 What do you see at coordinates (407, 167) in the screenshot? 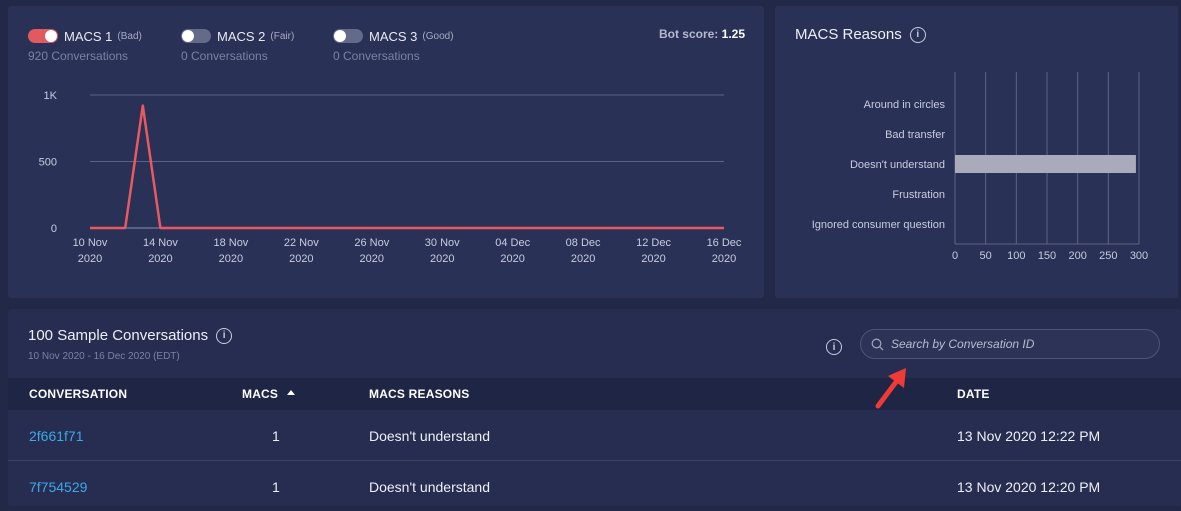
I see `series-line-macs1` at bounding box center [407, 167].